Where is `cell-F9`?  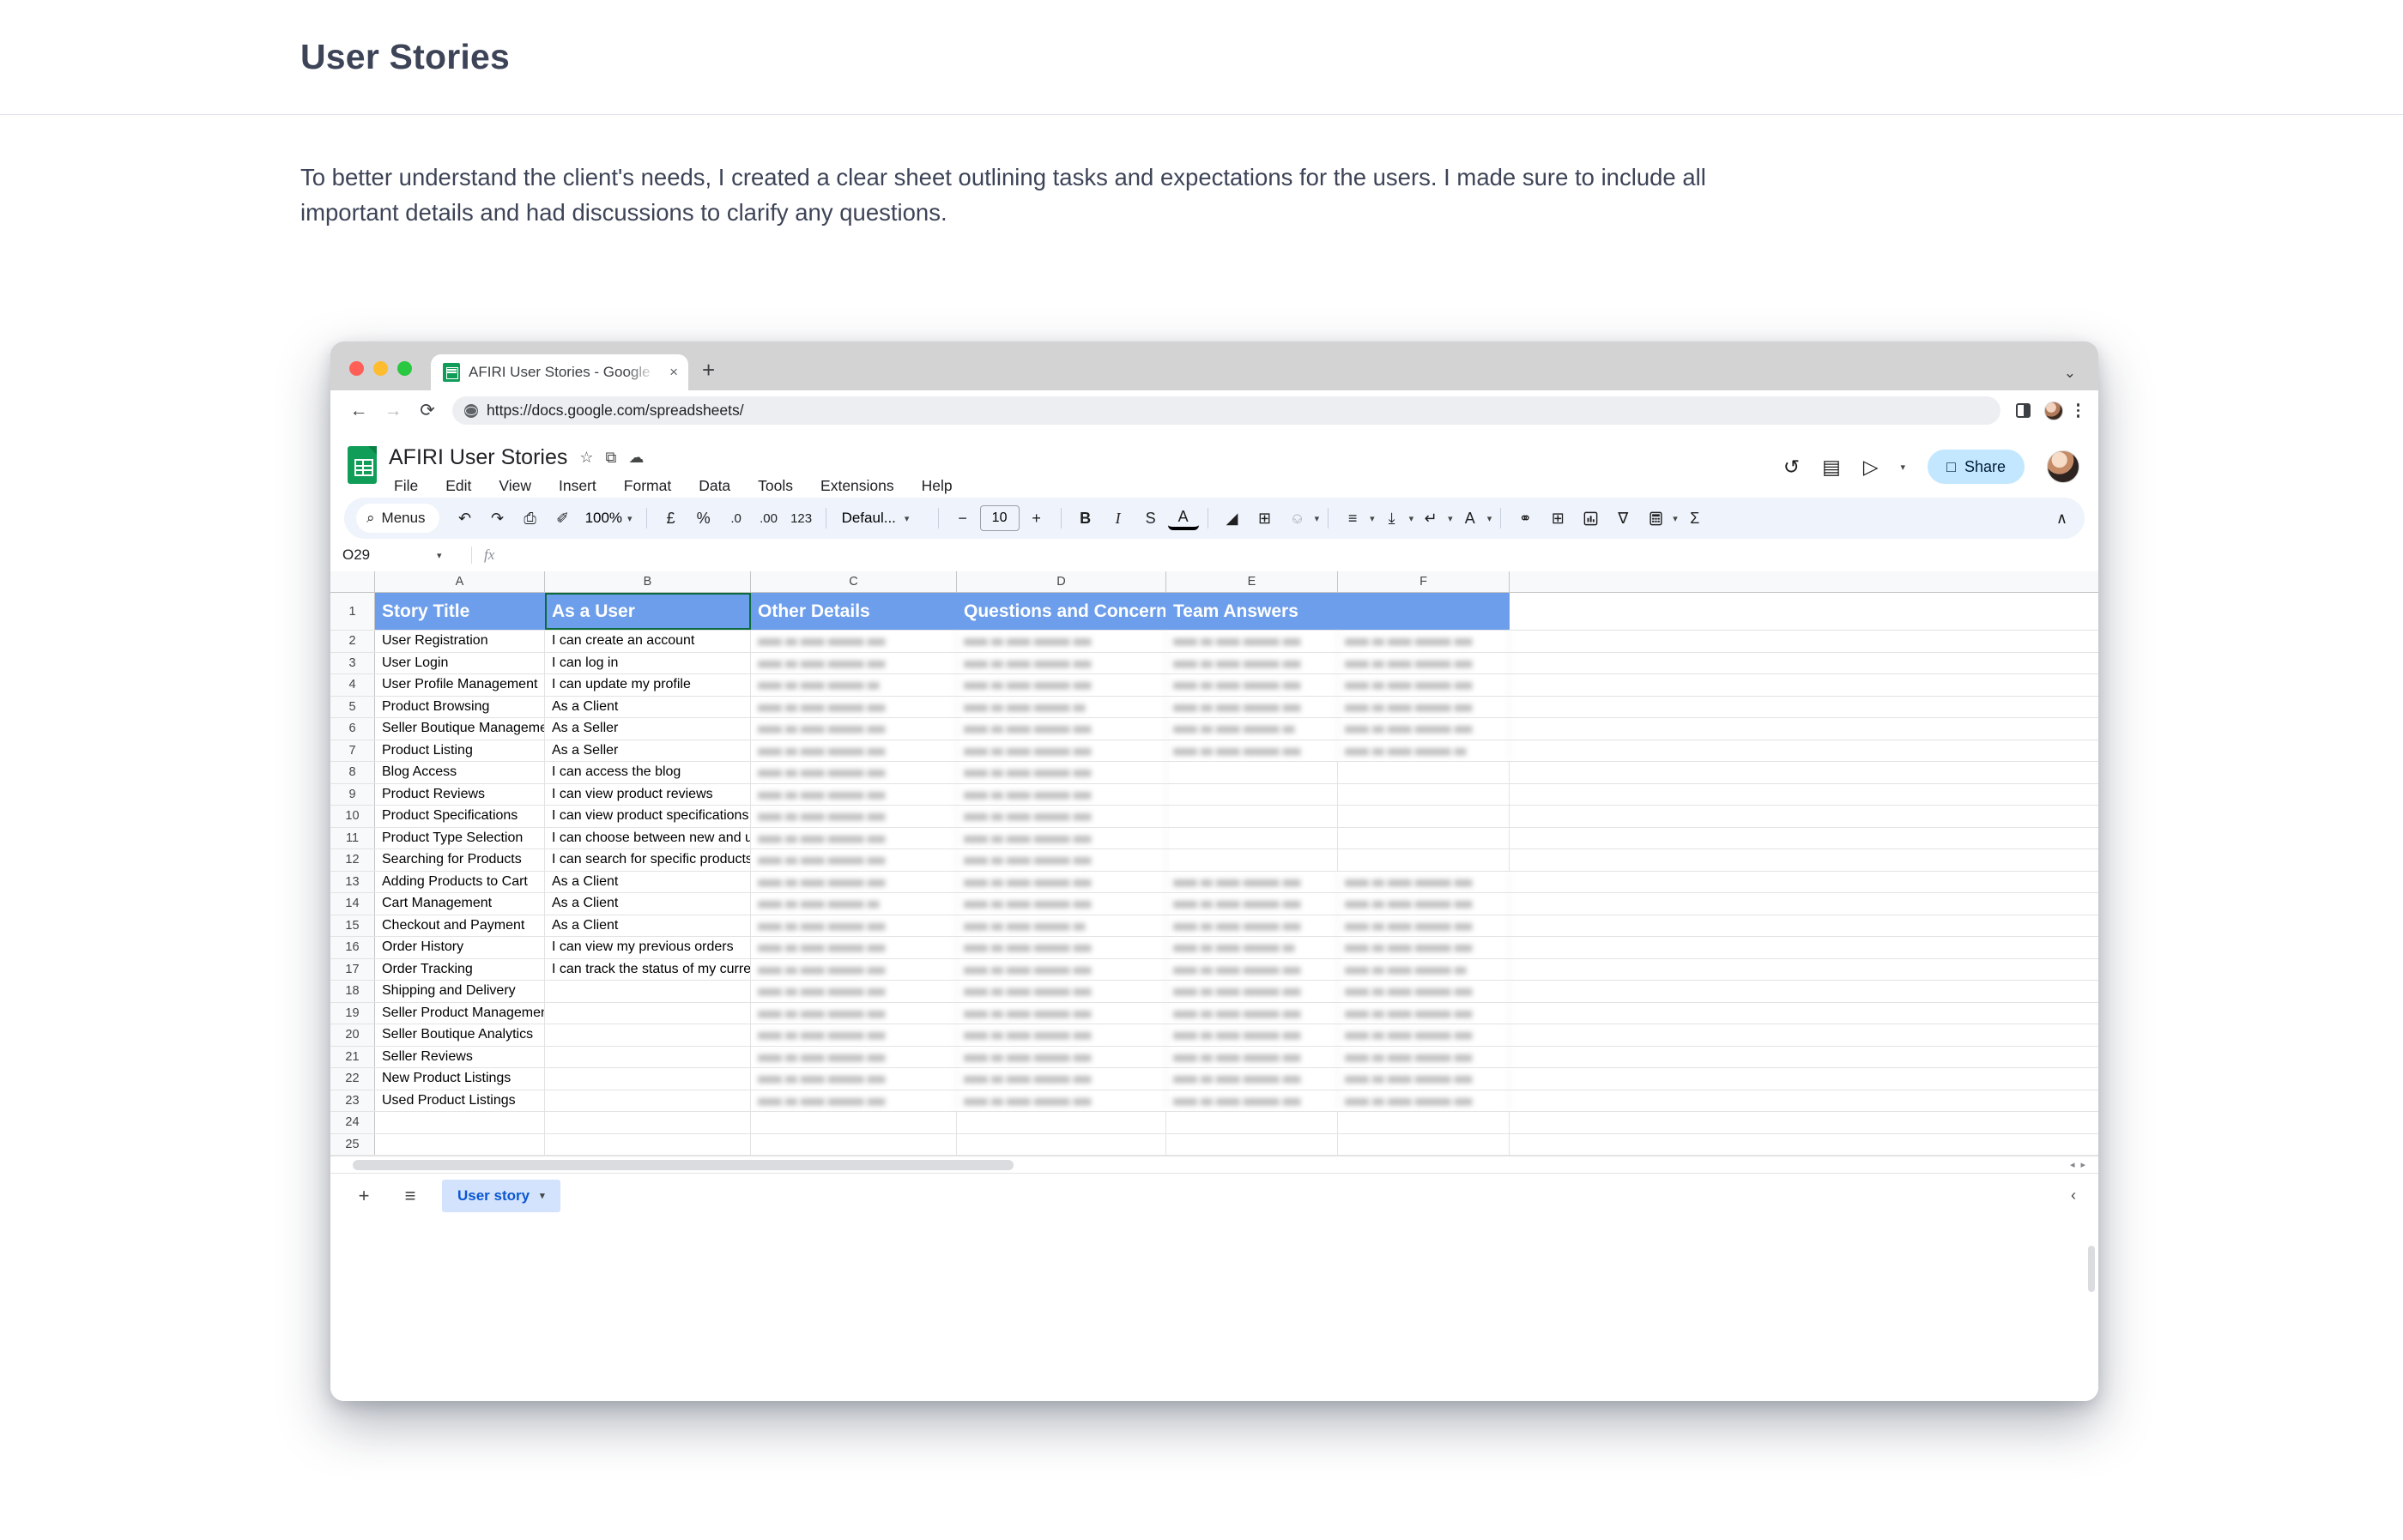 cell-F9 is located at coordinates (1424, 794).